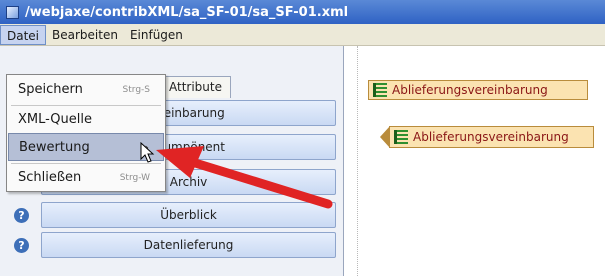  Describe the element at coordinates (50, 89) in the screenshot. I see `menu-item-label: Speichern` at that location.